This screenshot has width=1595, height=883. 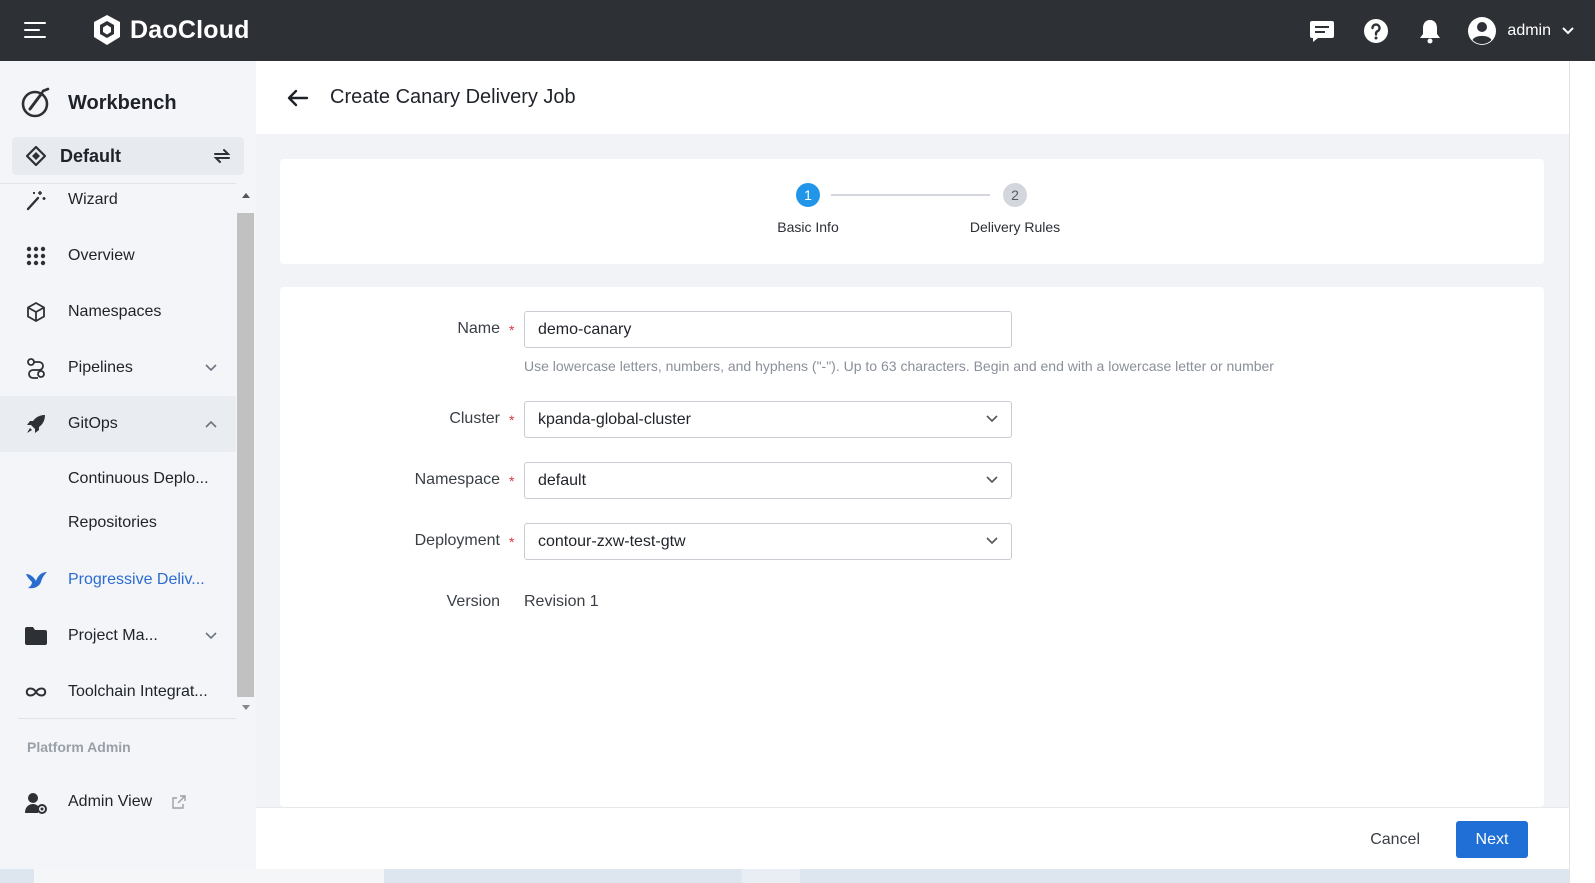 I want to click on workbench-icon, so click(x=35, y=102).